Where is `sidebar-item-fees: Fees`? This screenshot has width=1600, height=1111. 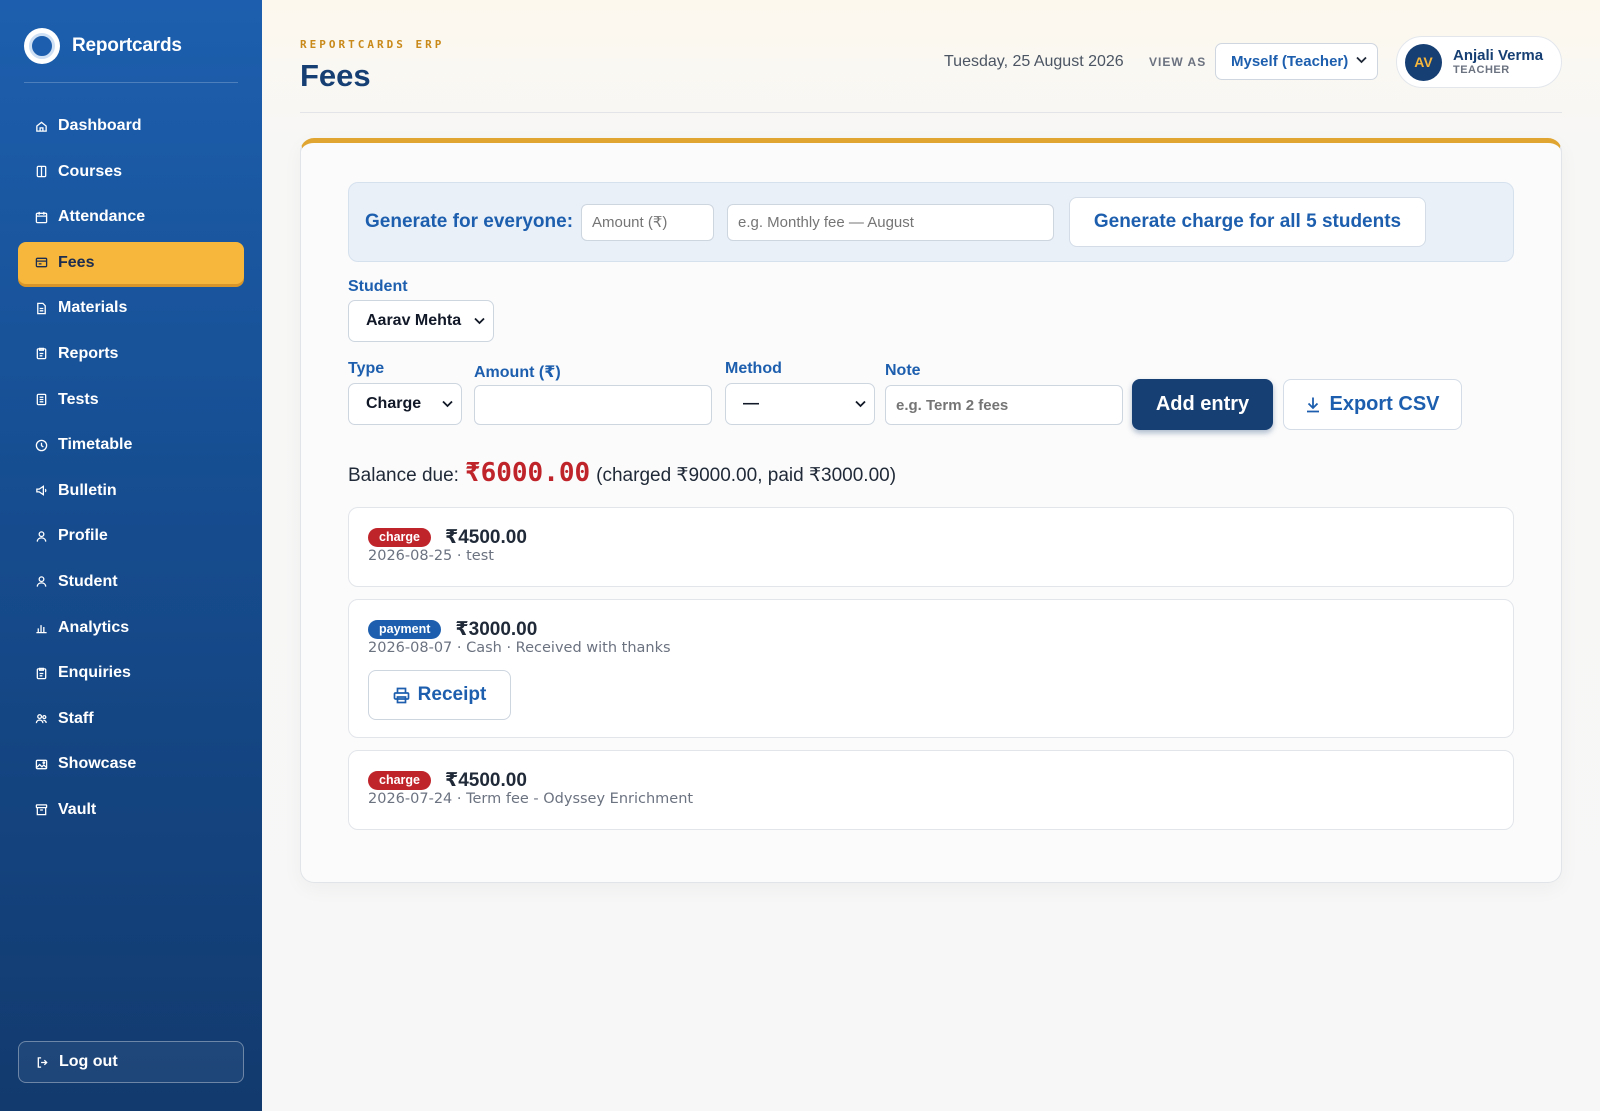
sidebar-item-fees: Fees is located at coordinates (131, 262).